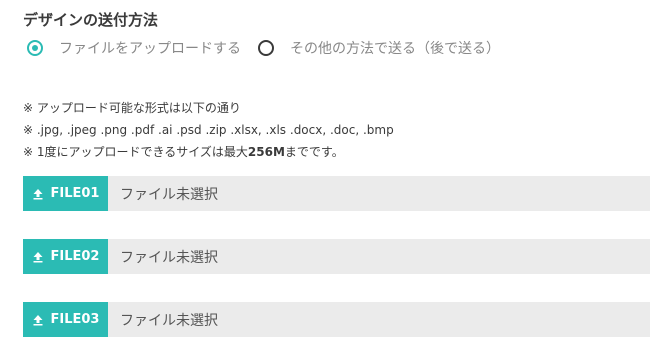 This screenshot has width=671, height=348. I want to click on file-button-label: FILE02, so click(75, 256).